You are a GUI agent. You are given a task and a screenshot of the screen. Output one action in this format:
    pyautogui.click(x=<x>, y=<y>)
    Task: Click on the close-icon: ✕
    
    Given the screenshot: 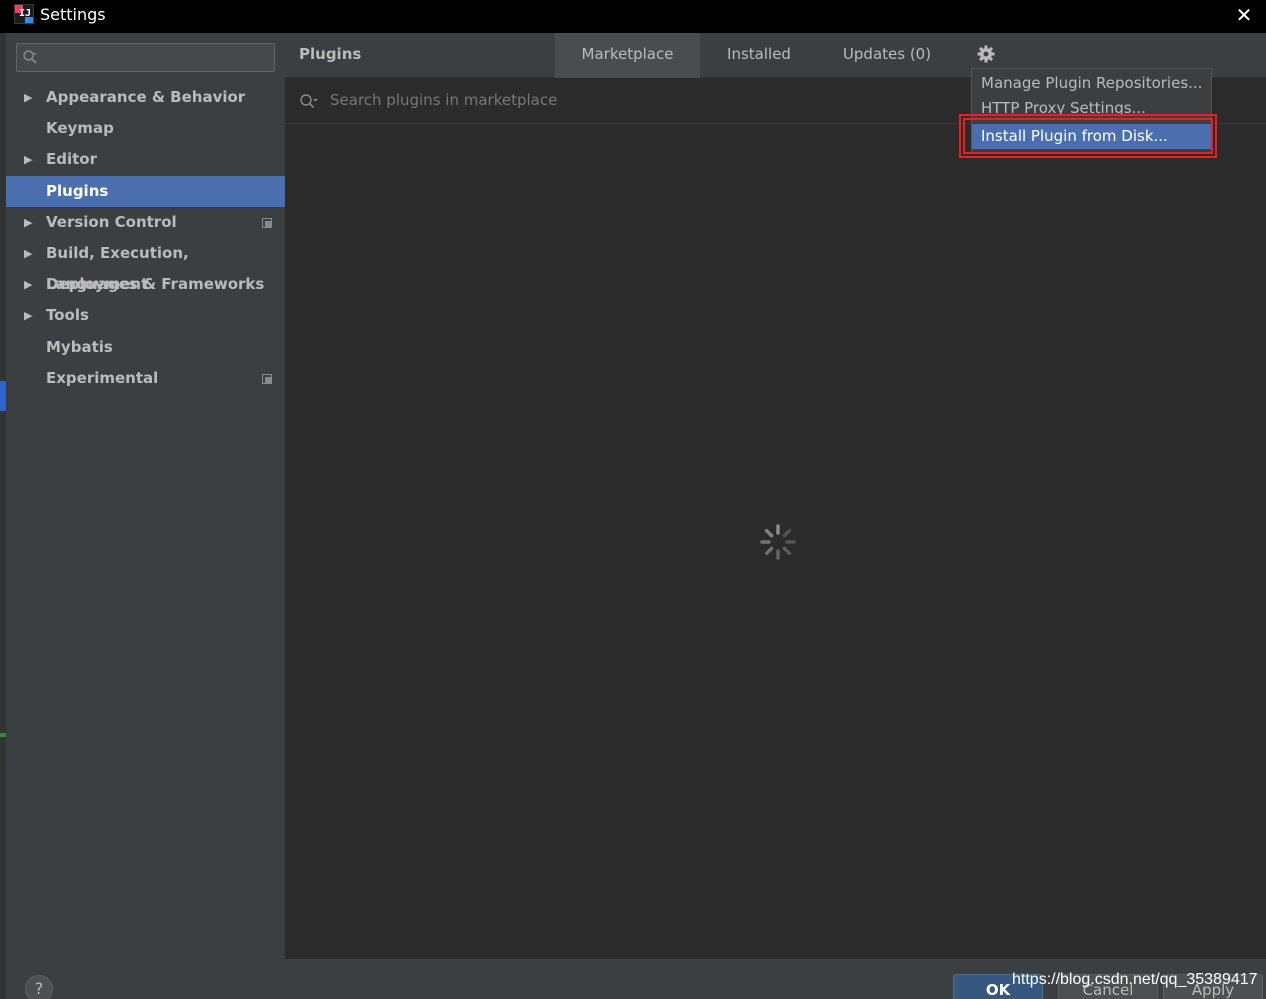 What is the action you would take?
    pyautogui.click(x=1244, y=15)
    